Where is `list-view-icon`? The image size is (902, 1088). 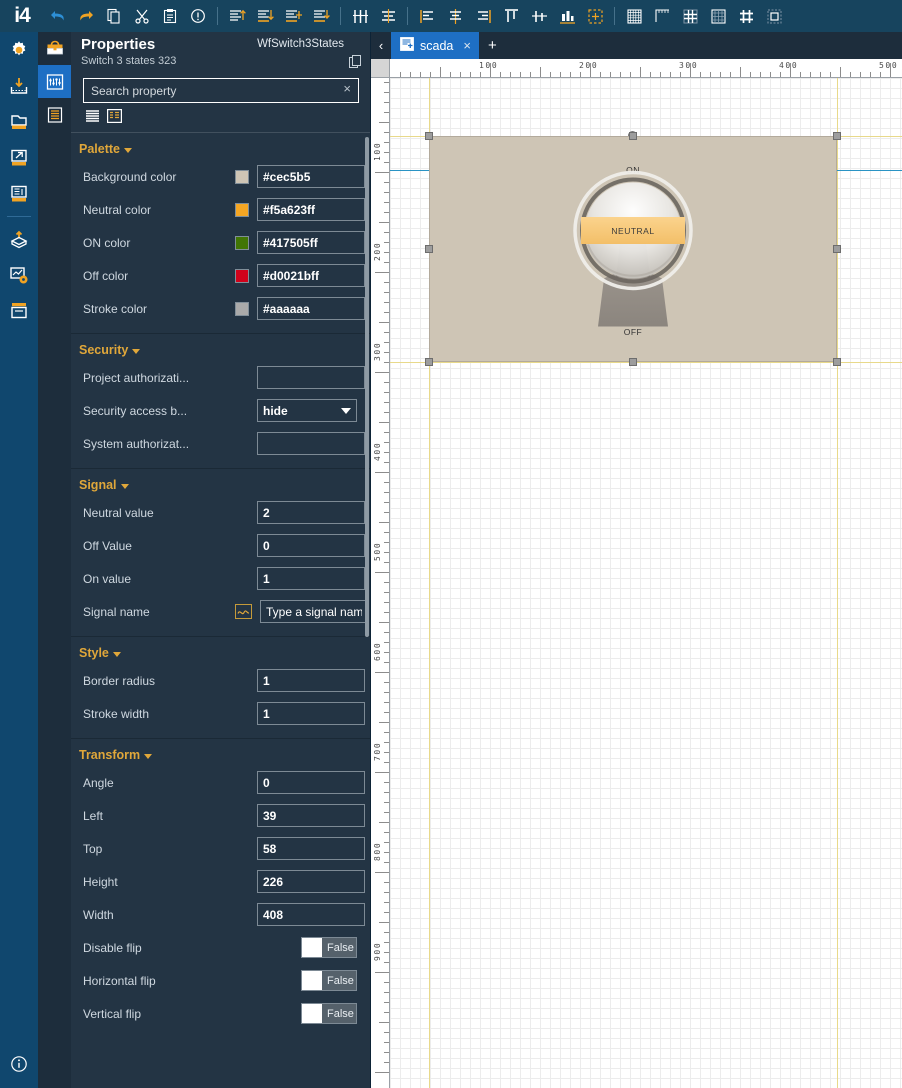 list-view-icon is located at coordinates (92, 116).